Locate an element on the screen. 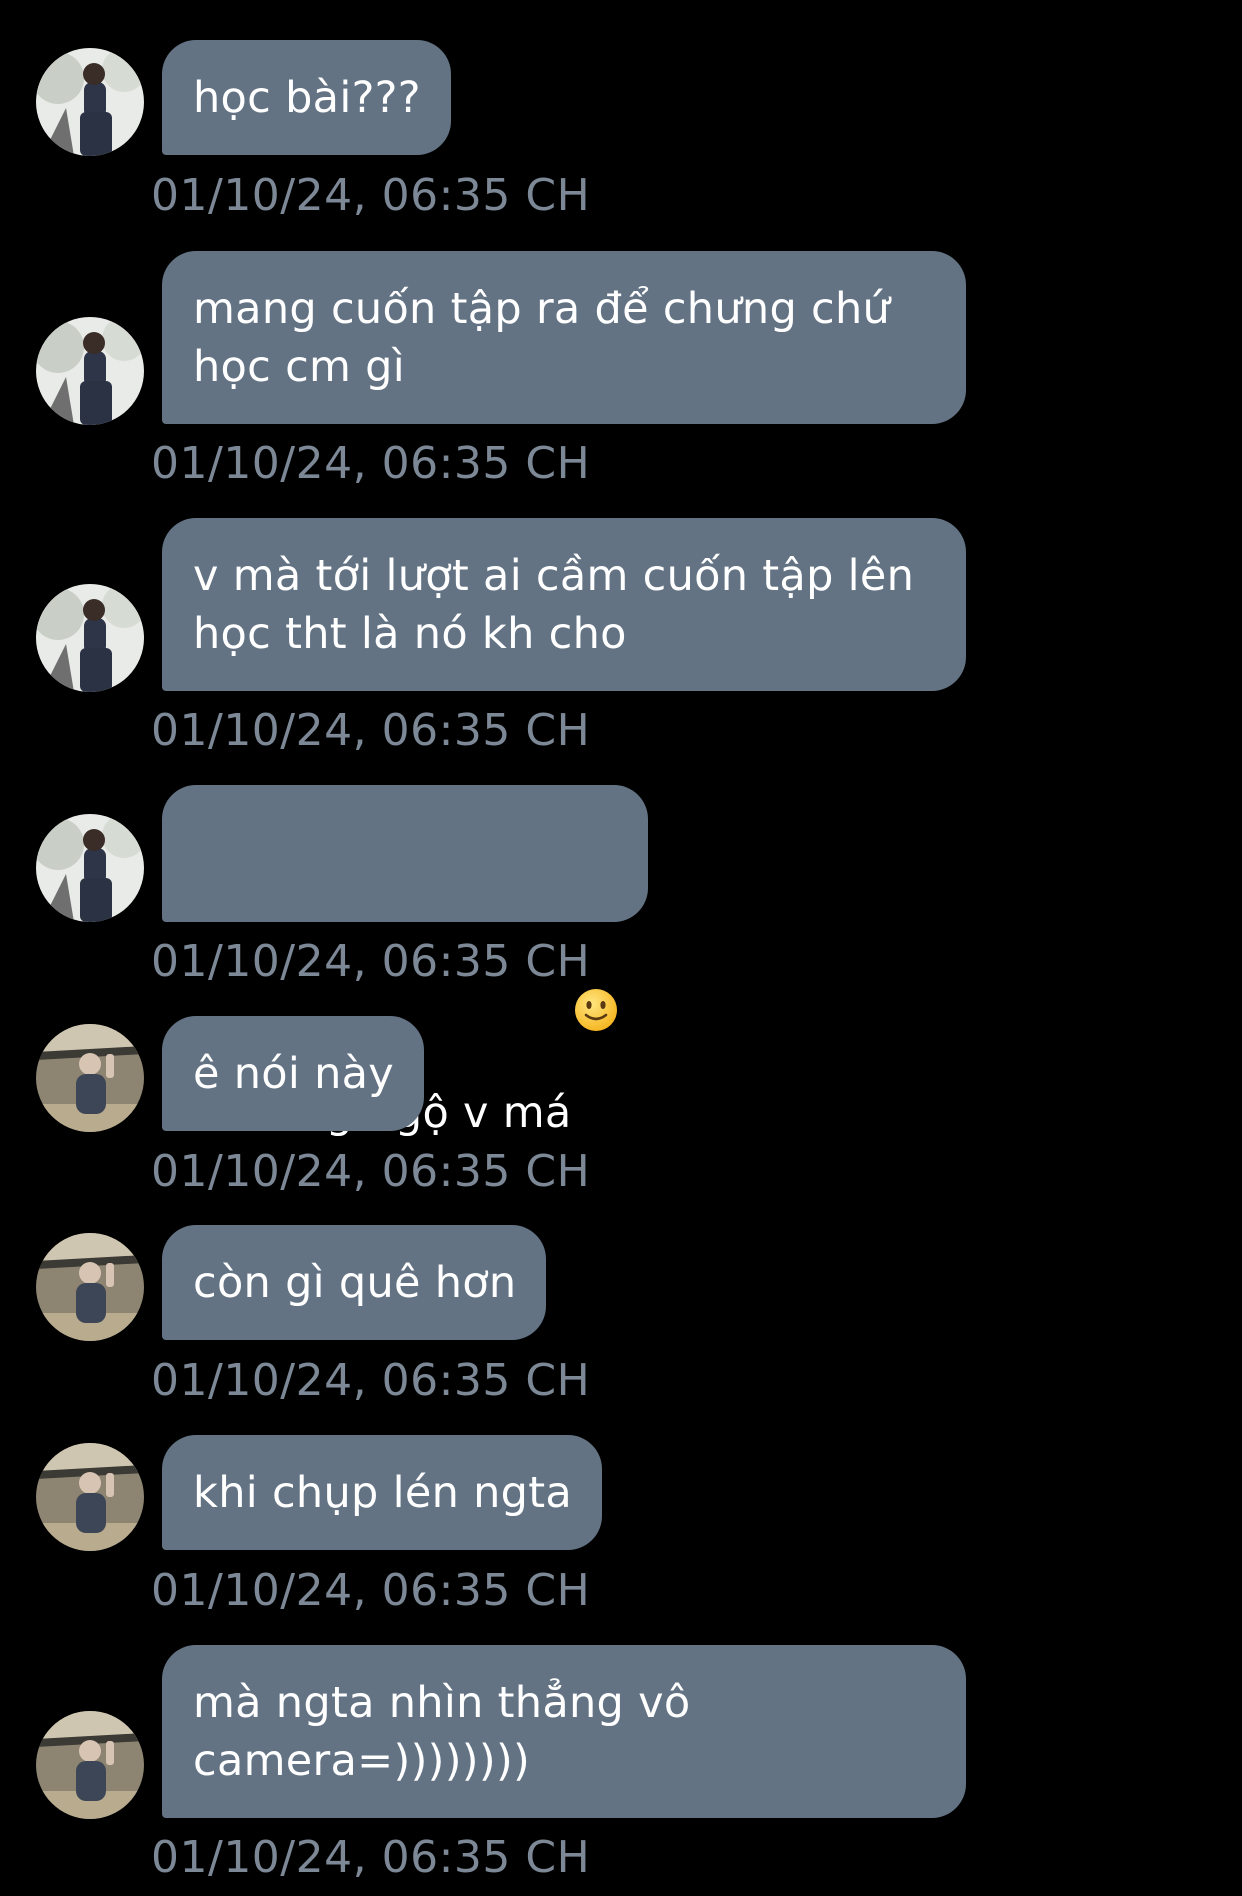 Image resolution: width=1242 pixels, height=1896 pixels. message-bubble: còn gì quê hơn is located at coordinates (354, 1282).